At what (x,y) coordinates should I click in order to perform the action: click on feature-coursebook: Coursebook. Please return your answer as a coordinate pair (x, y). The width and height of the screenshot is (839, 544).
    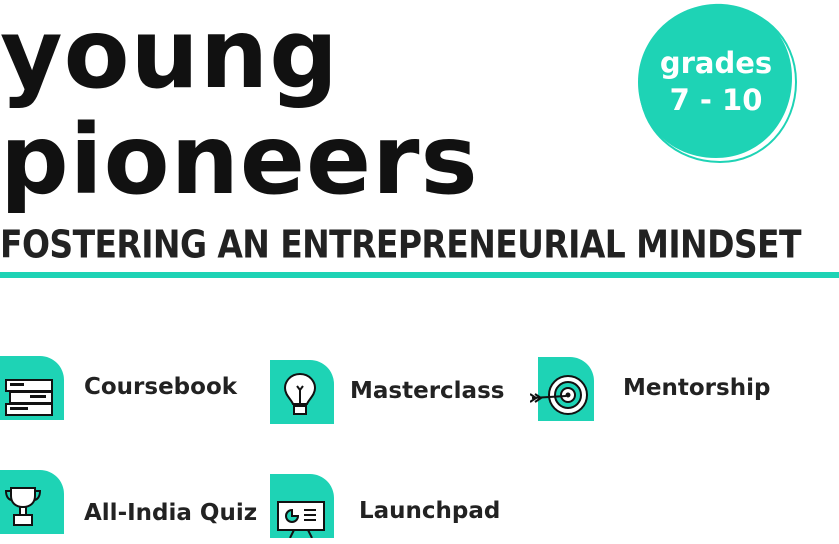
    Looking at the image, I should click on (120, 391).